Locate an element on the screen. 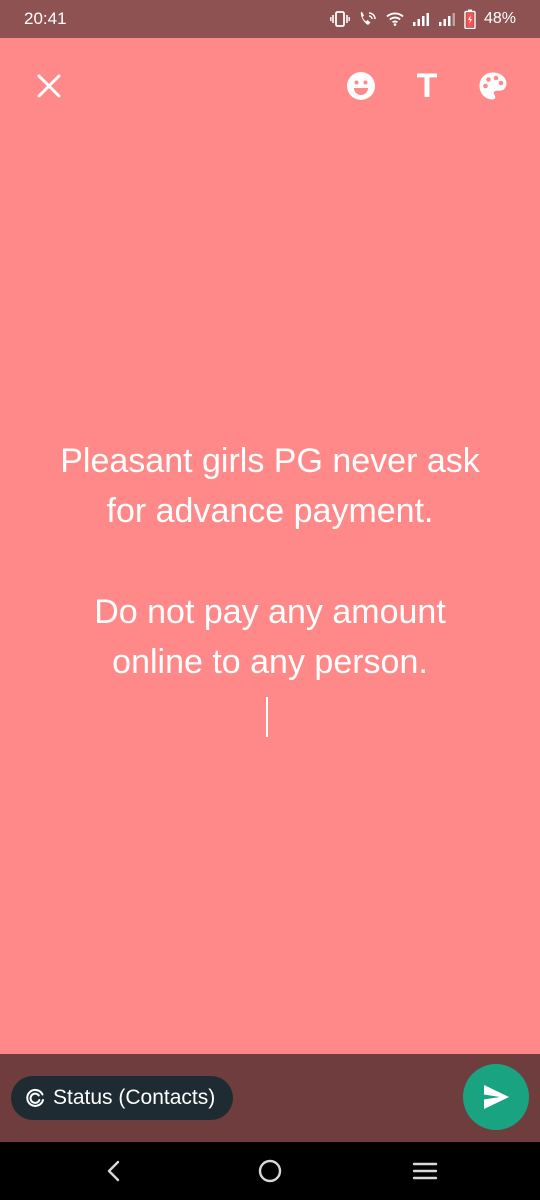 The image size is (540, 1200). nav-recents-button is located at coordinates (425, 1171).